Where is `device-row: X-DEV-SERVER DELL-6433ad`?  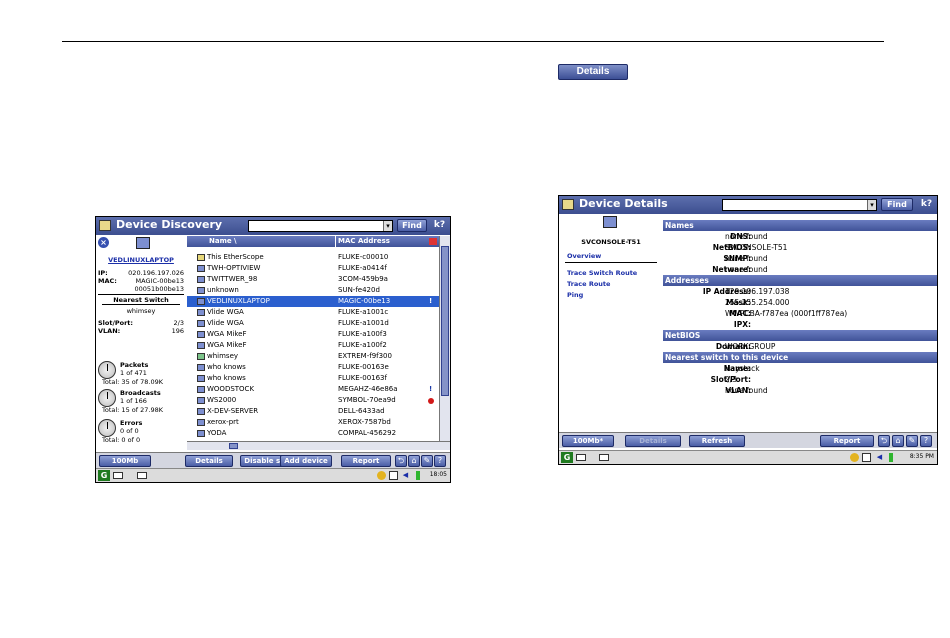
device-row: X-DEV-SERVER DELL-6433ad is located at coordinates (313, 411).